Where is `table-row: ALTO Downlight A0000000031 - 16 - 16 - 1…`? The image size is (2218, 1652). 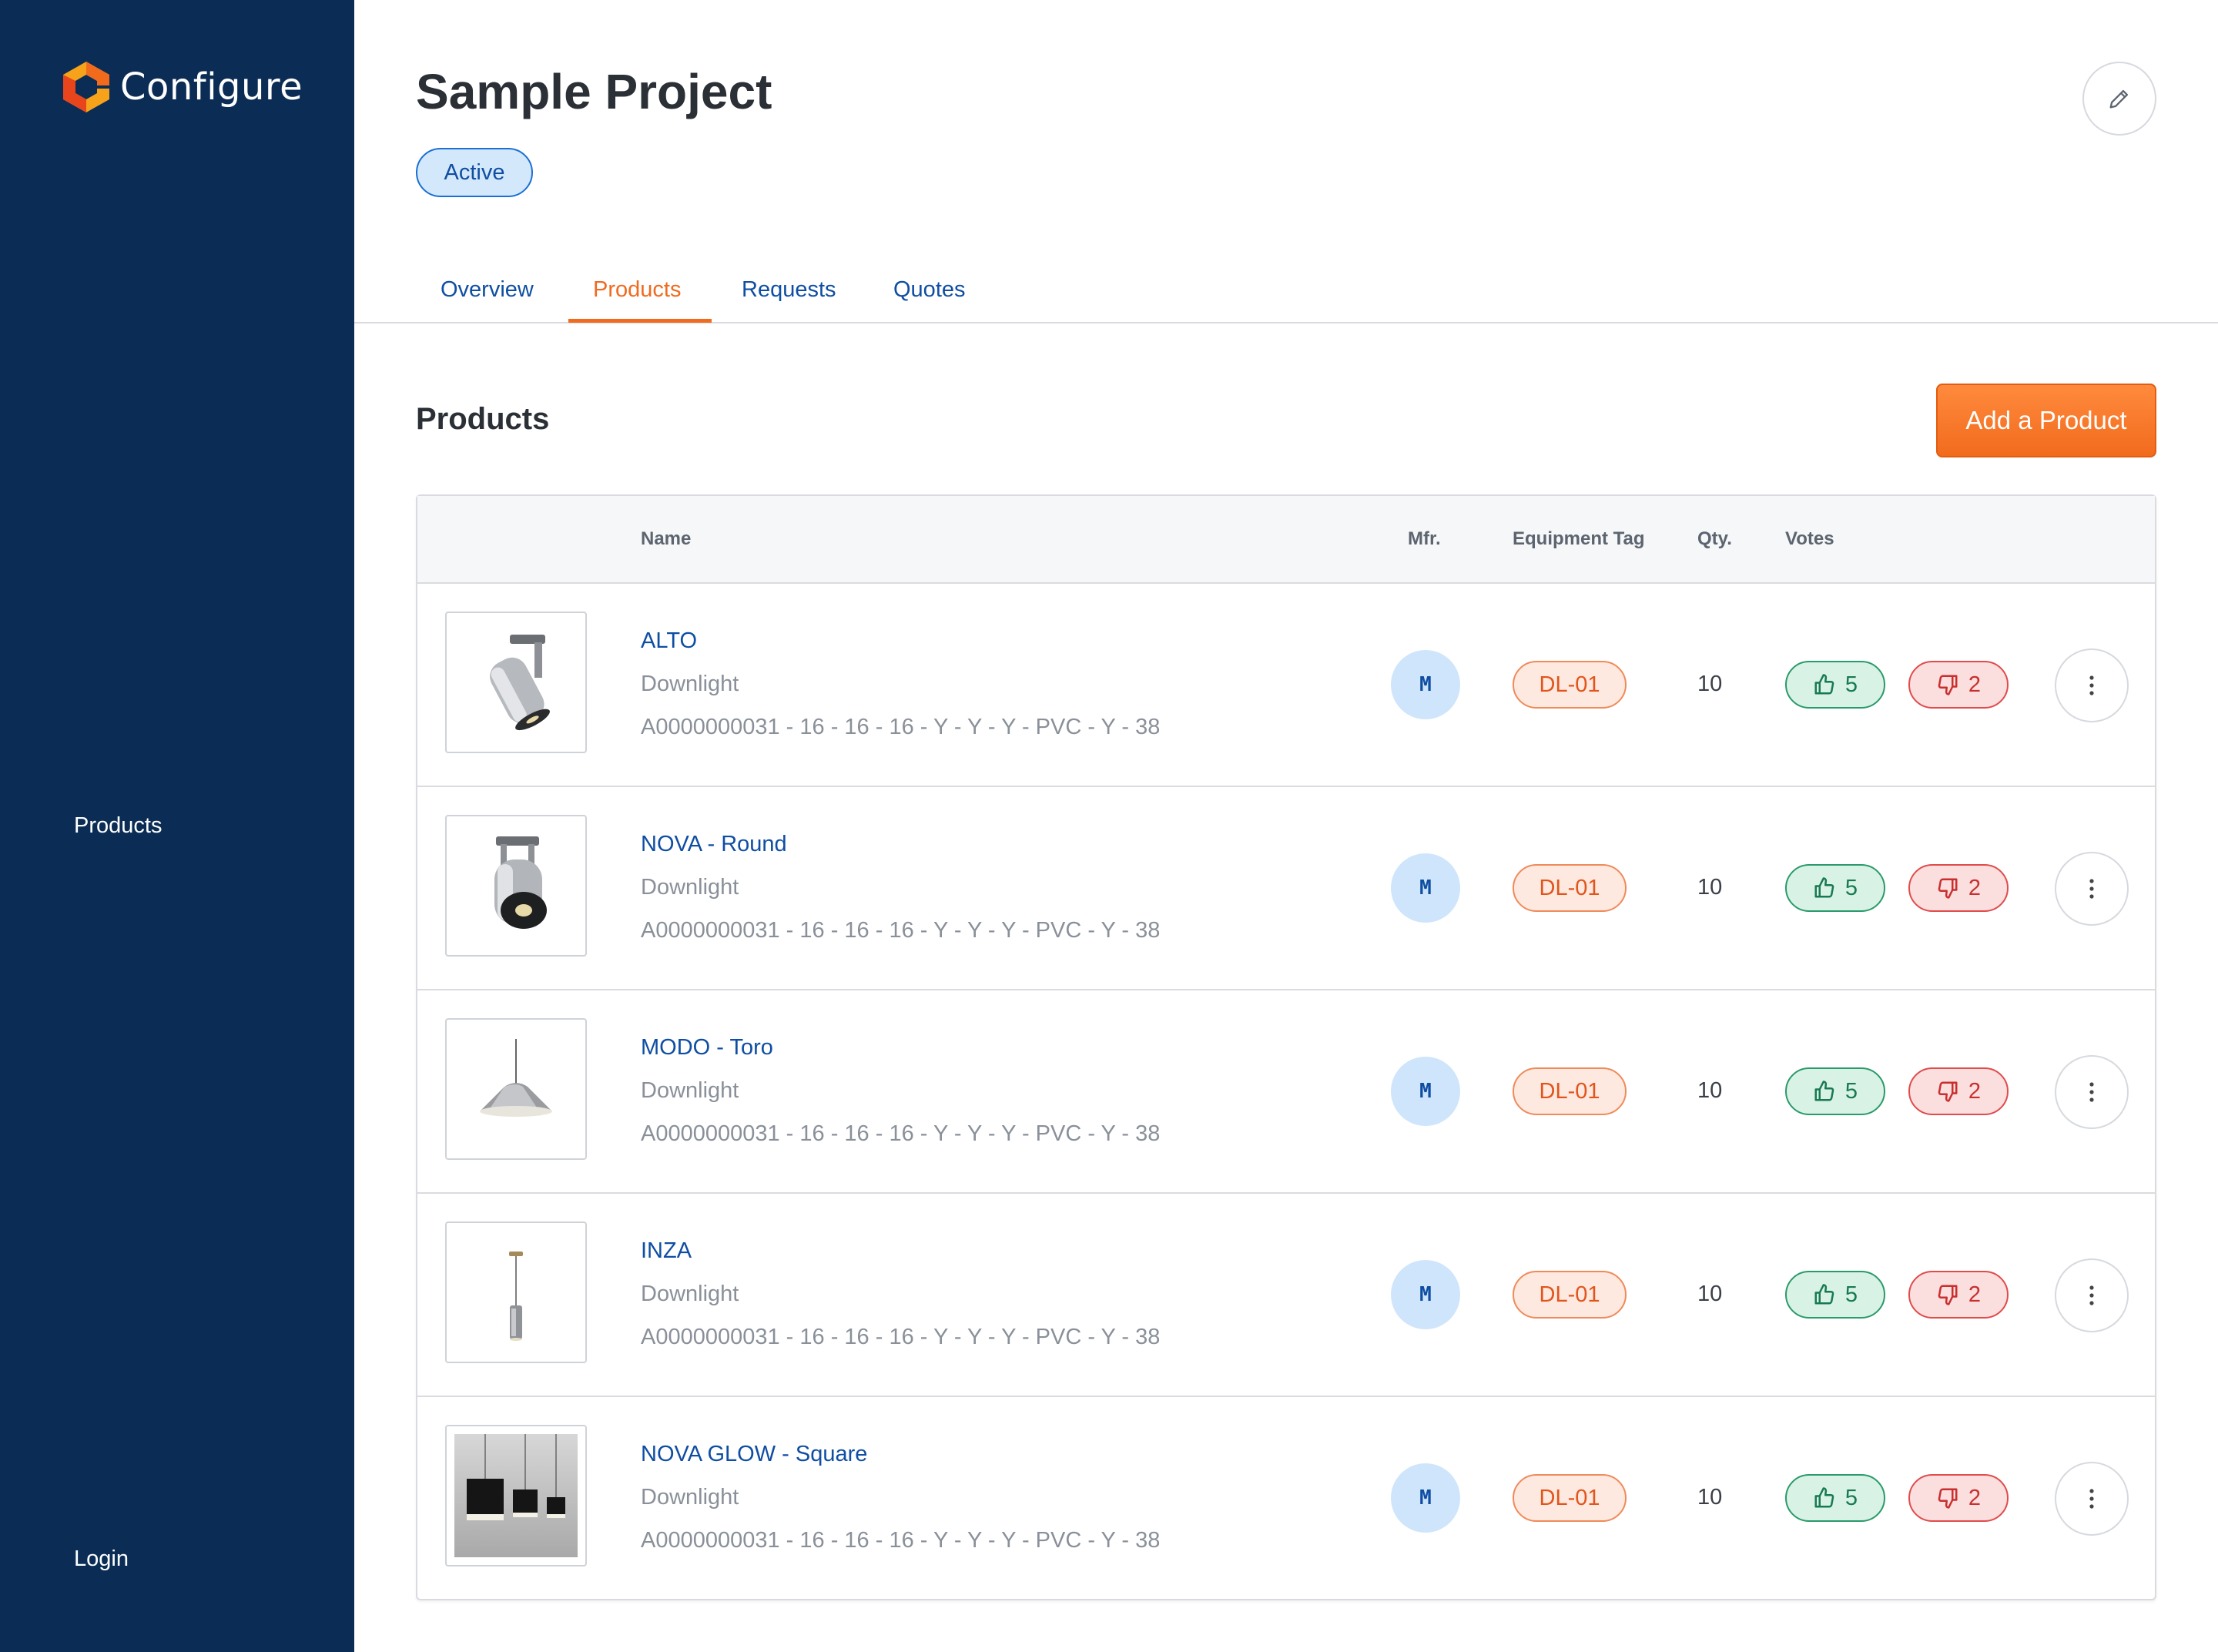 table-row: ALTO Downlight A0000000031 - 16 - 16 - 1… is located at coordinates (1286, 685).